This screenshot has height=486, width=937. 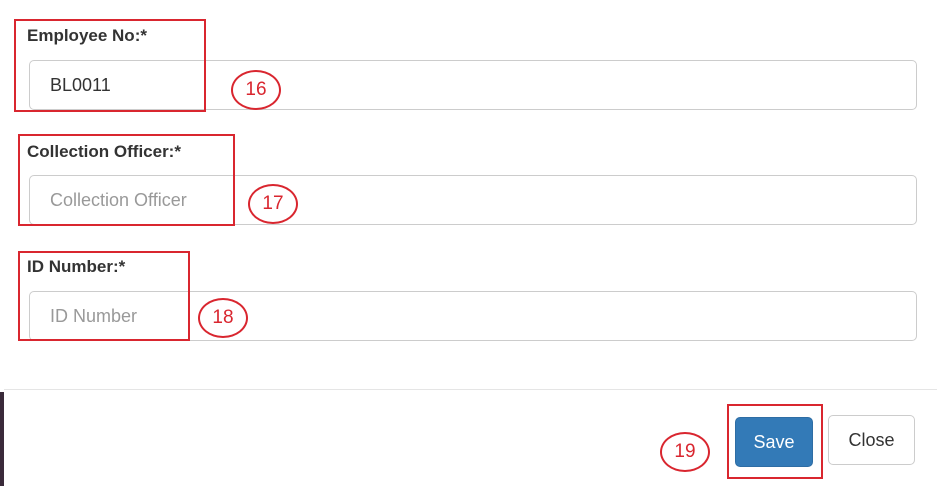 What do you see at coordinates (473, 316) in the screenshot?
I see `id-number-input` at bounding box center [473, 316].